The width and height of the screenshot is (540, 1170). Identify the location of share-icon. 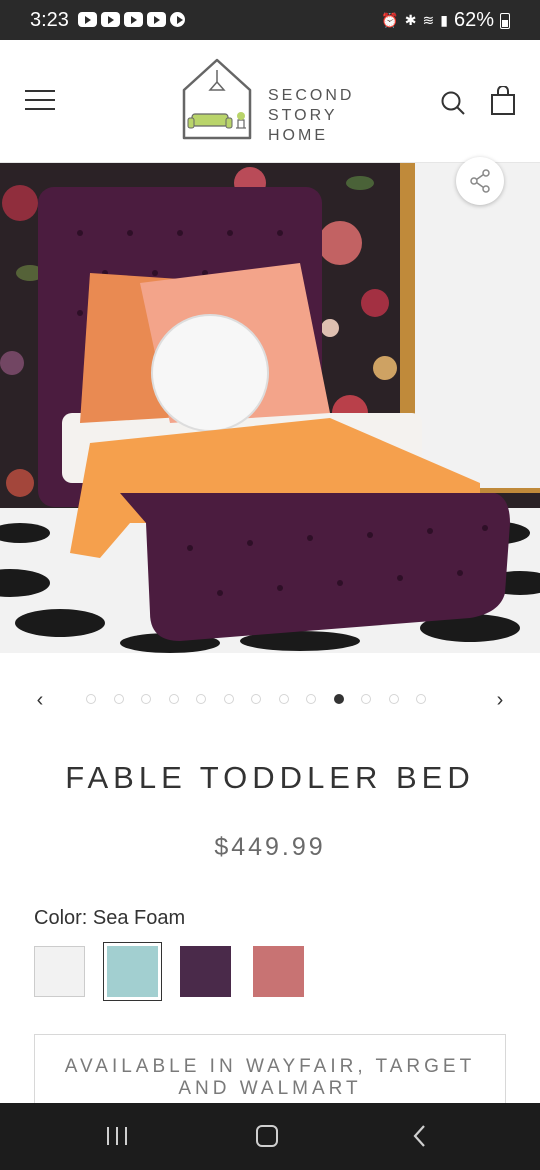
(480, 181).